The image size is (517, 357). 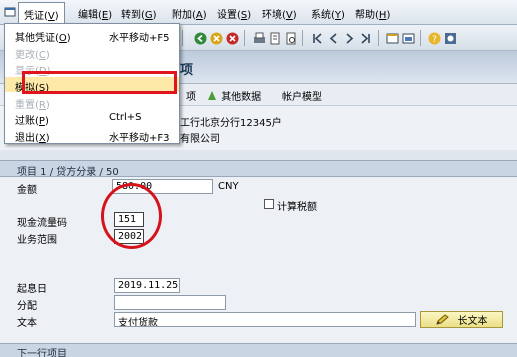 What do you see at coordinates (228, 186) in the screenshot?
I see `currency-label: CNY` at bounding box center [228, 186].